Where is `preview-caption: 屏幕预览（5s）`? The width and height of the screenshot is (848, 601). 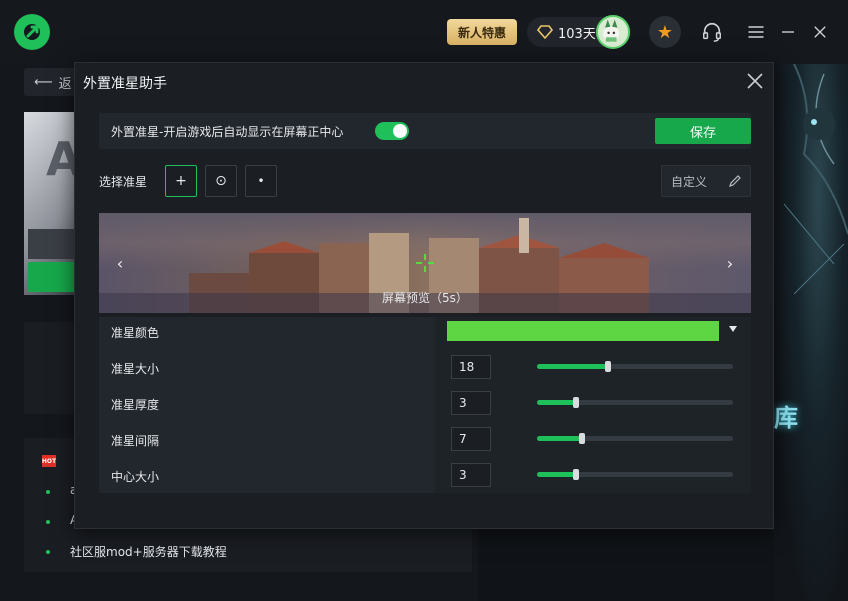 preview-caption: 屏幕预览（5s） is located at coordinates (425, 298).